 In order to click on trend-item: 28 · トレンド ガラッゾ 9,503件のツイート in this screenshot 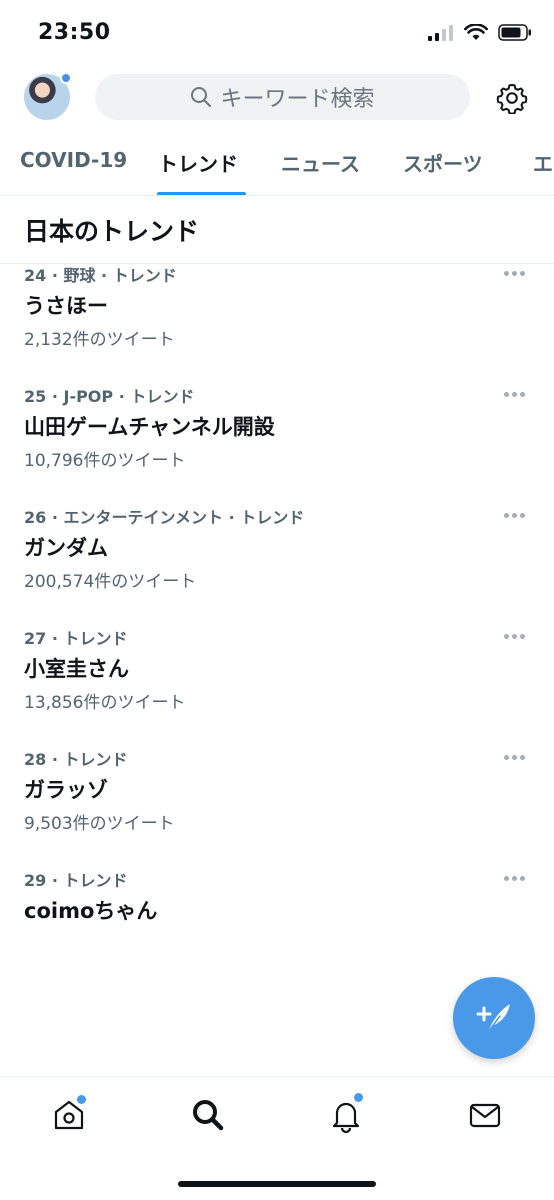, I will do `click(277, 790)`.